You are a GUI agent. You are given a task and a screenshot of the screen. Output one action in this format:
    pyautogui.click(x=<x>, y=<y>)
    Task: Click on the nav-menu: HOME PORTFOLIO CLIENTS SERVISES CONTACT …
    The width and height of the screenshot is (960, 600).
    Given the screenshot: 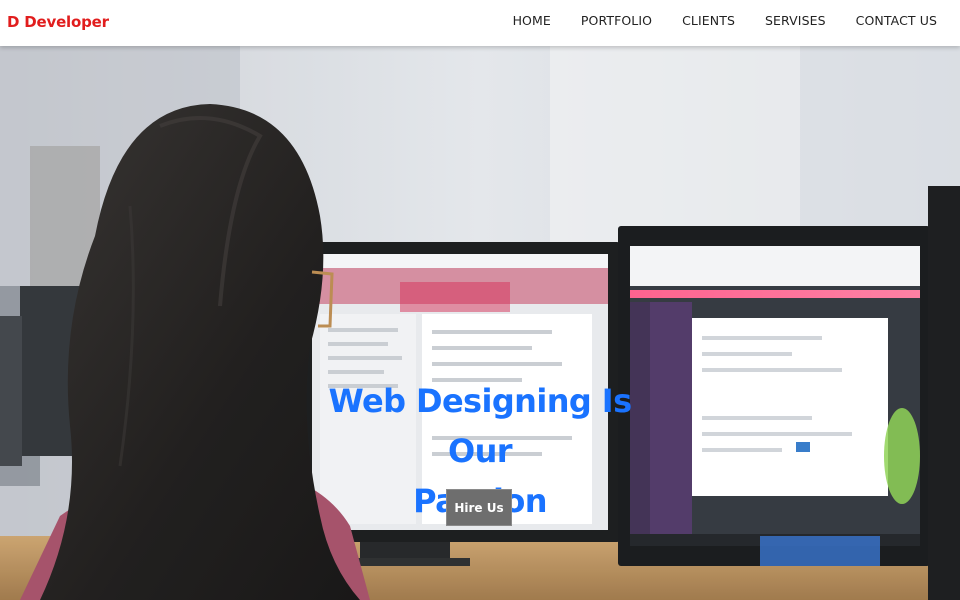 What is the action you would take?
    pyautogui.click(x=725, y=20)
    